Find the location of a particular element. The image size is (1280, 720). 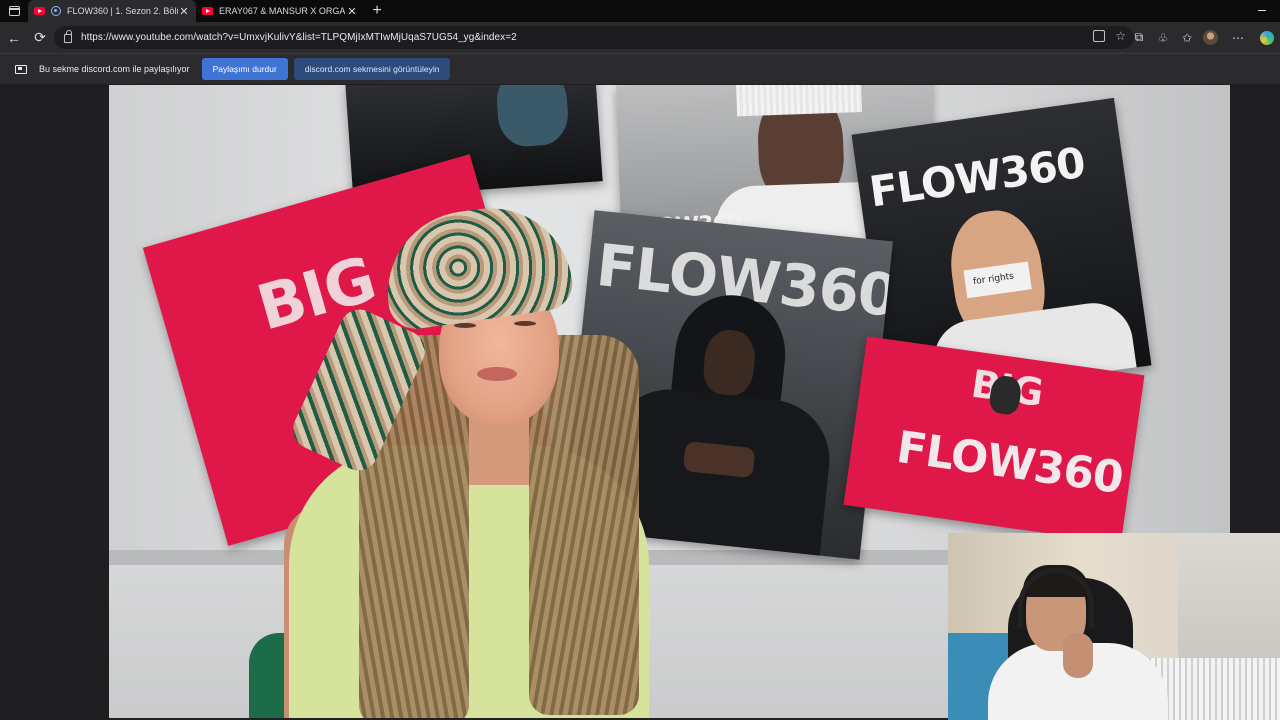

tab-eray067: ERAY067 & MANSUR X ORGANIZ ✕ is located at coordinates (280, 11).